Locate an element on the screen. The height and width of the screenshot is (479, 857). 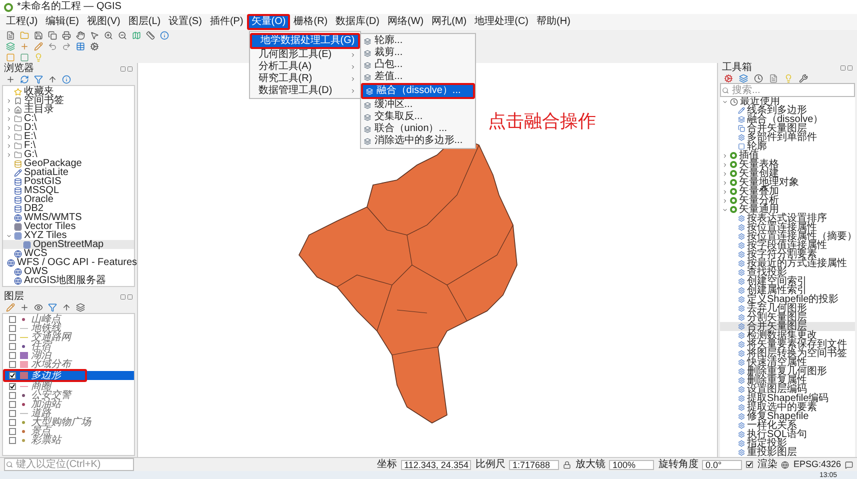
tool-row: 创建属性索引 is located at coordinates (787, 290).